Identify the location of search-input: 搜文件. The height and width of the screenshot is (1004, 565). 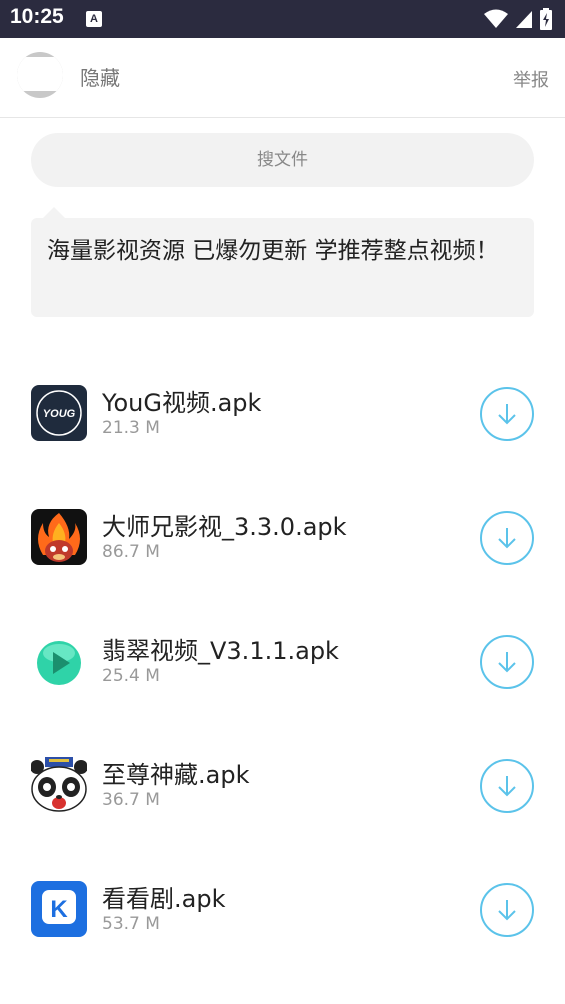
(282, 160).